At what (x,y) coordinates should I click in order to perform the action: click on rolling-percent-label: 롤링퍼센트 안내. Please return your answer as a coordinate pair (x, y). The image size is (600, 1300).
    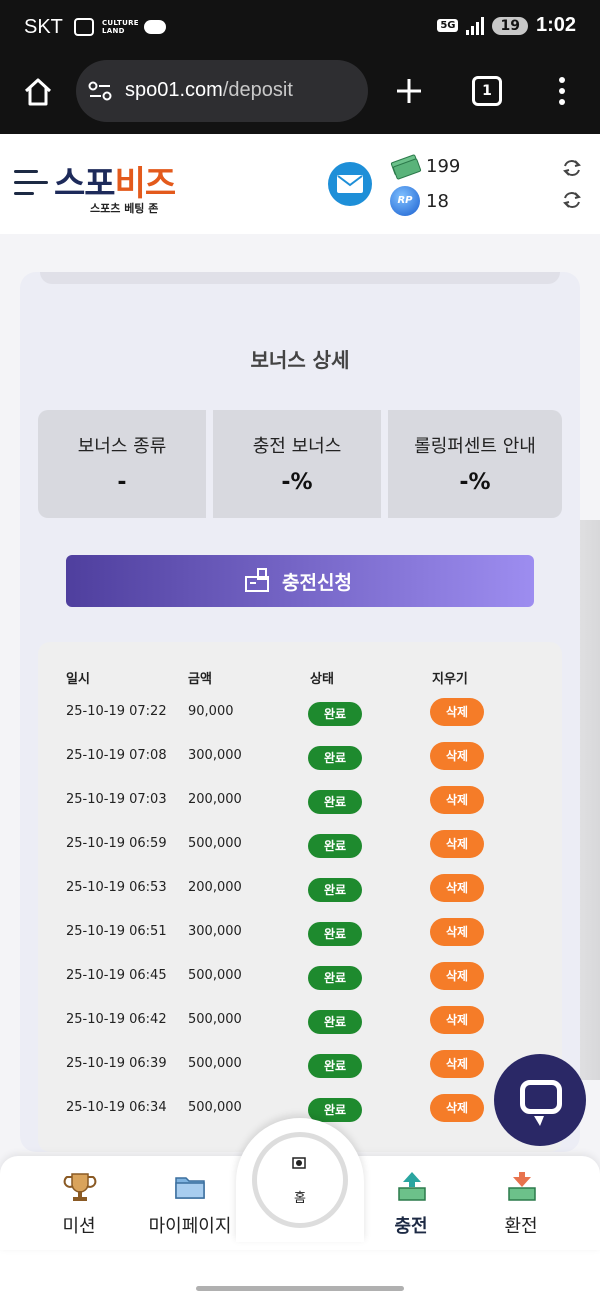
    Looking at the image, I should click on (475, 446).